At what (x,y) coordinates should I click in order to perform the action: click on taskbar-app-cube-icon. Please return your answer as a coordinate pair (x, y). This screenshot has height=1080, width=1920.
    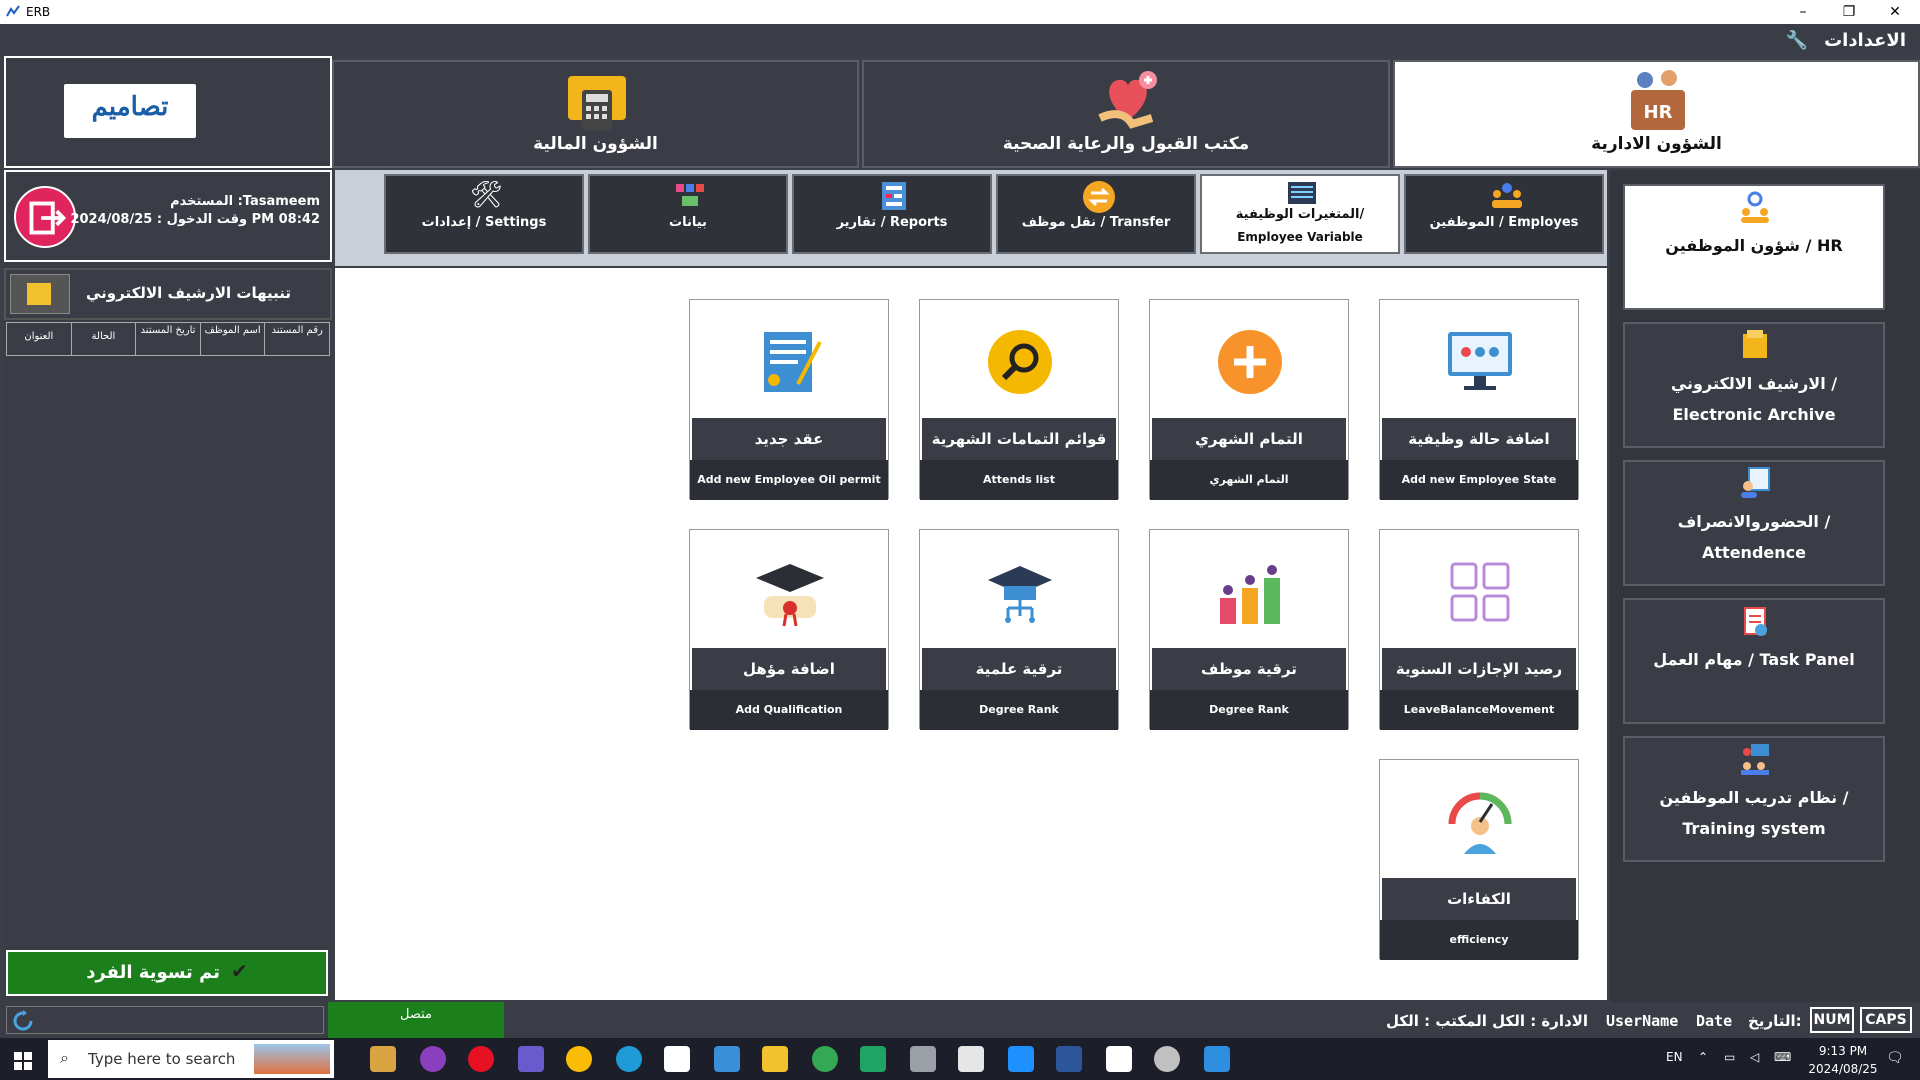
    Looking at the image, I should click on (873, 1059).